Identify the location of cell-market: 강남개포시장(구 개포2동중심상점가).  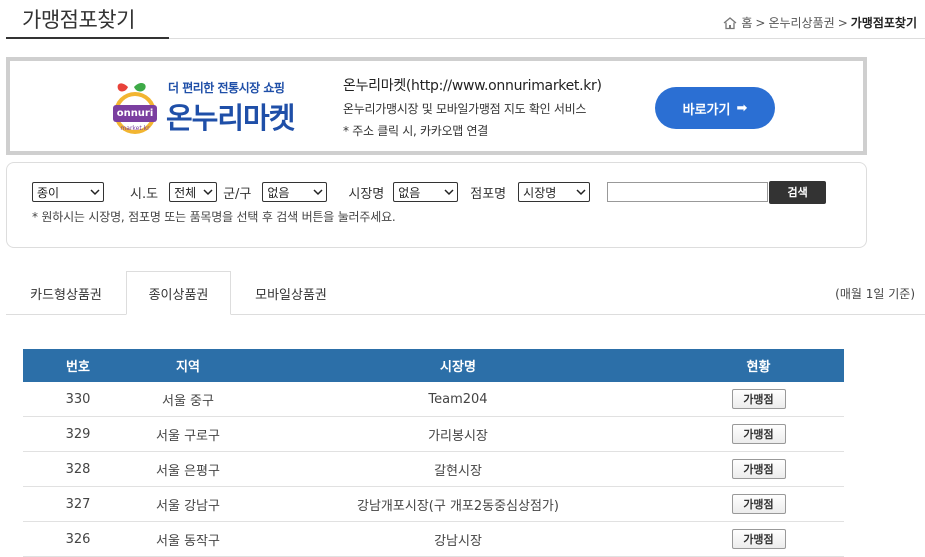
(458, 506).